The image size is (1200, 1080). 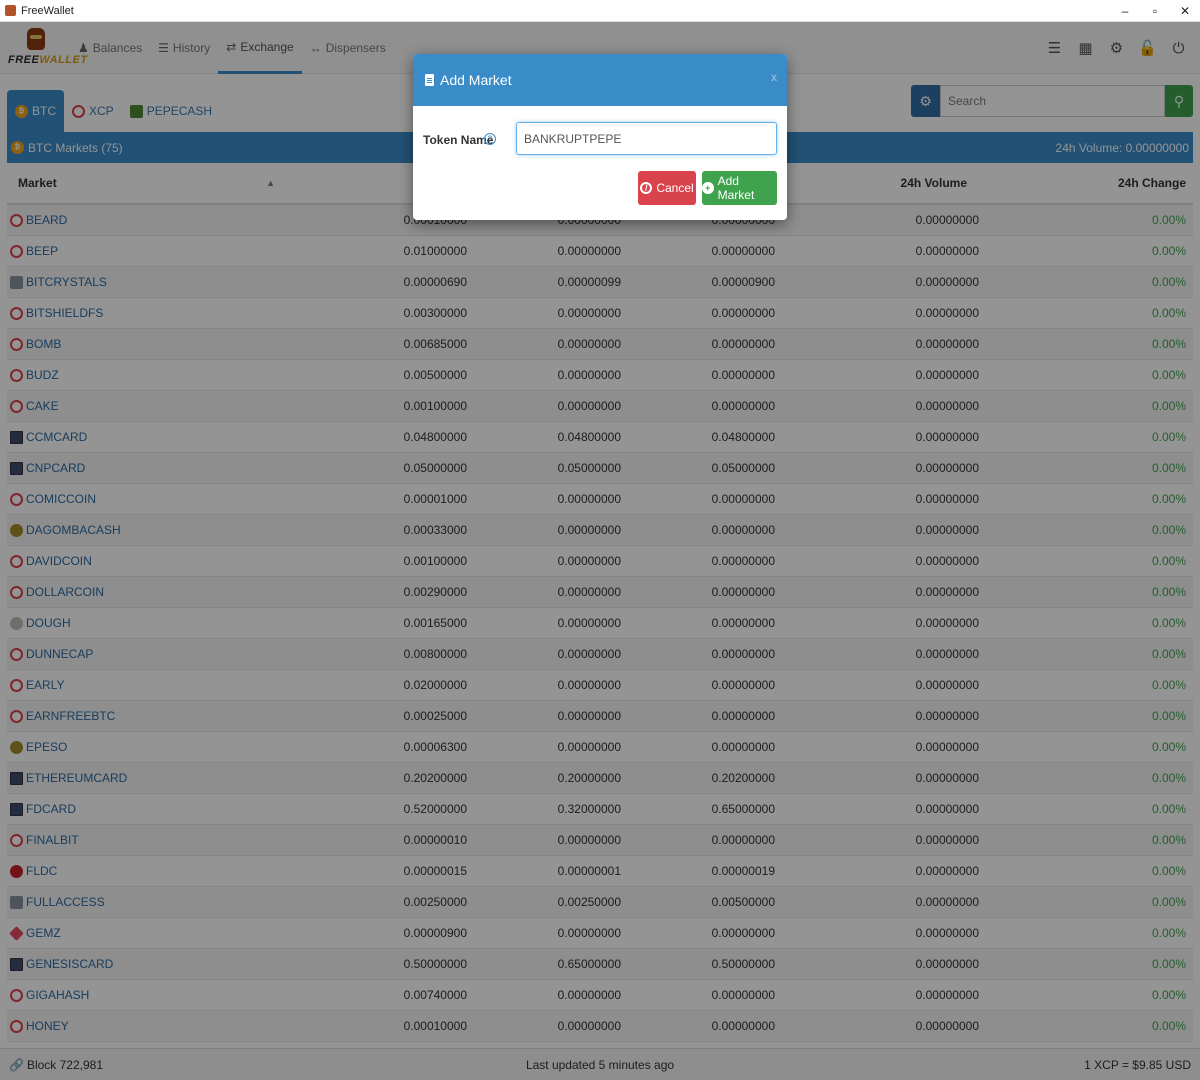 I want to click on add-market-button: + Add Market, so click(x=739, y=188).